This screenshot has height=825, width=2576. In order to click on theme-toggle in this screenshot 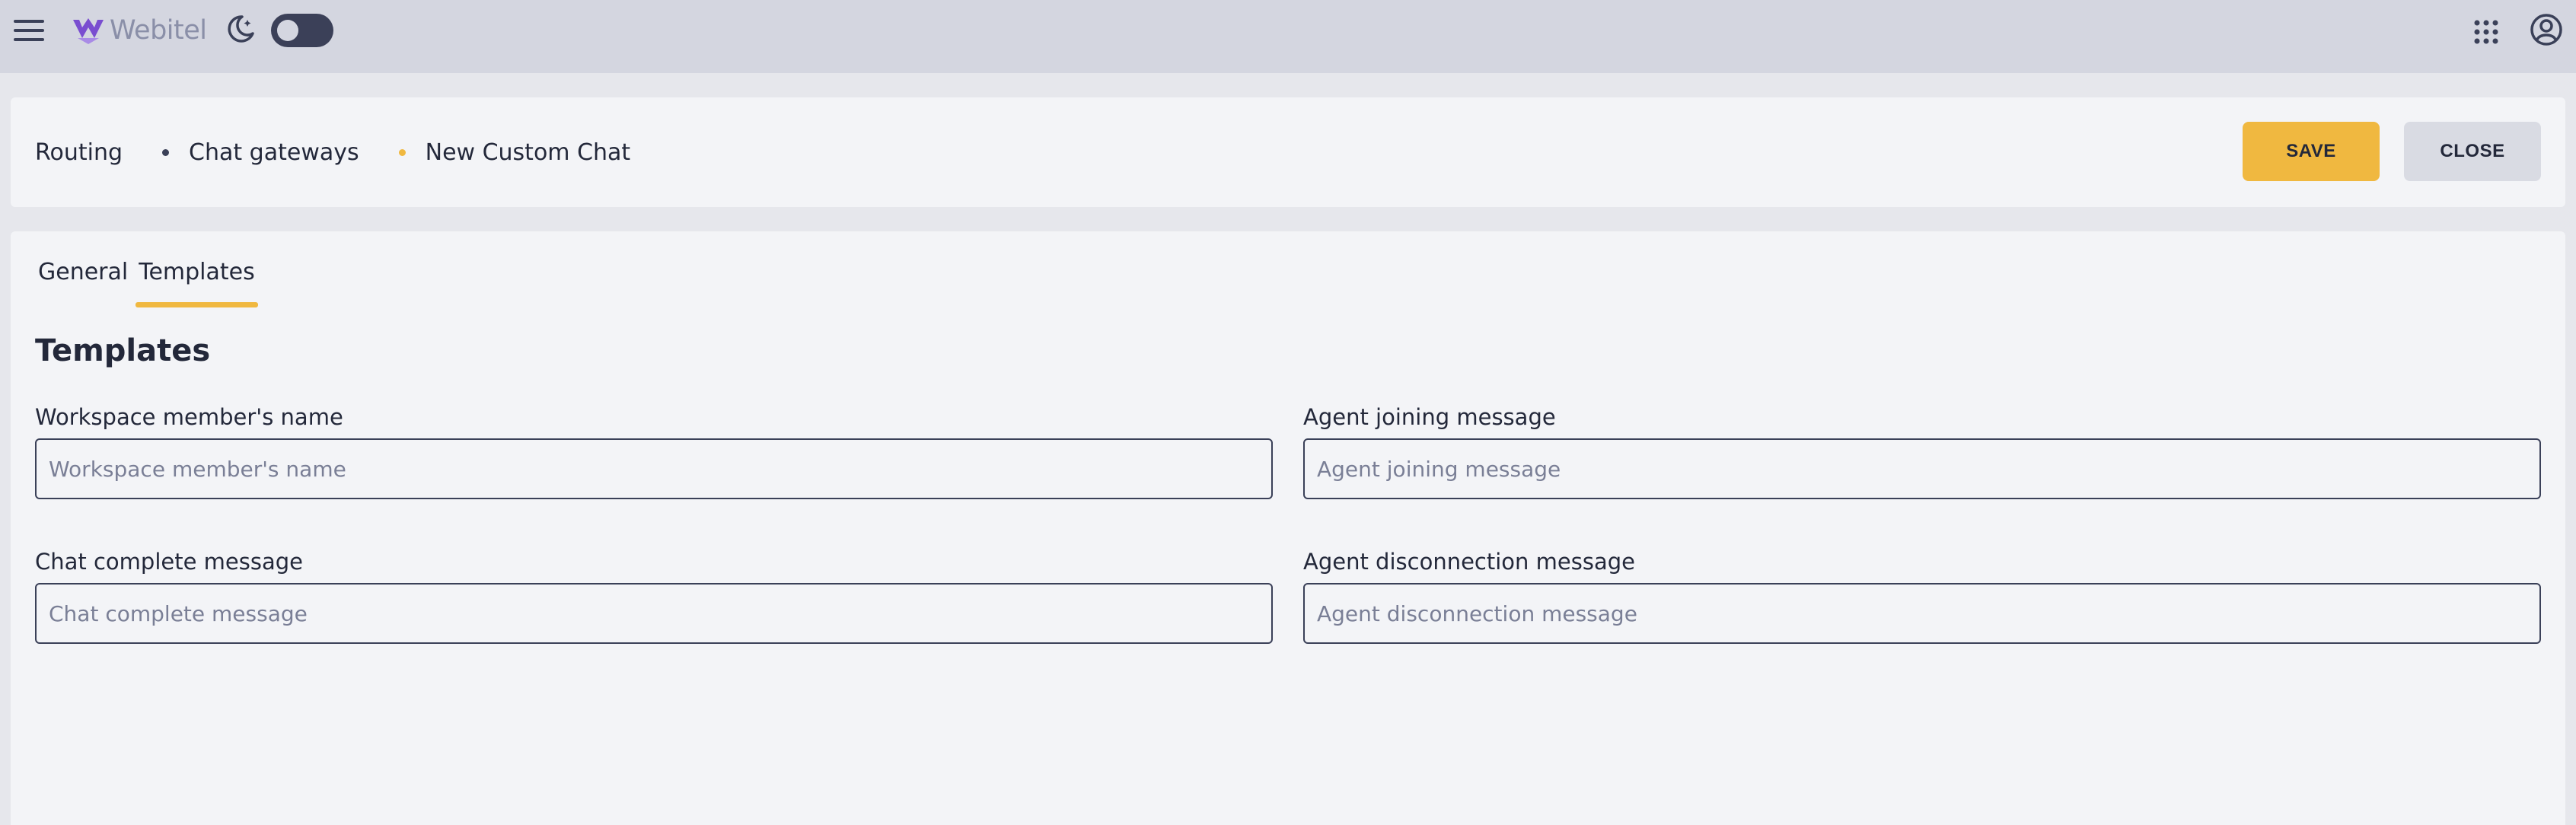, I will do `click(302, 30)`.